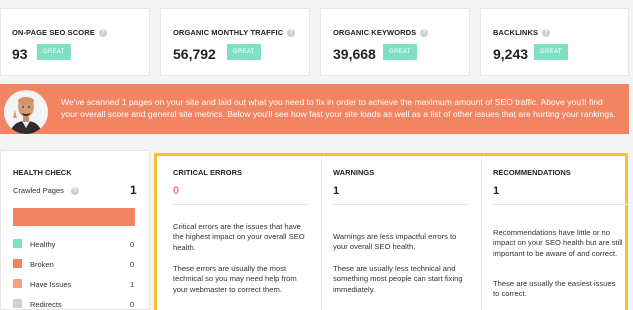 This screenshot has width=633, height=310. Describe the element at coordinates (400, 204) in the screenshot. I see `warnings-rule` at that location.